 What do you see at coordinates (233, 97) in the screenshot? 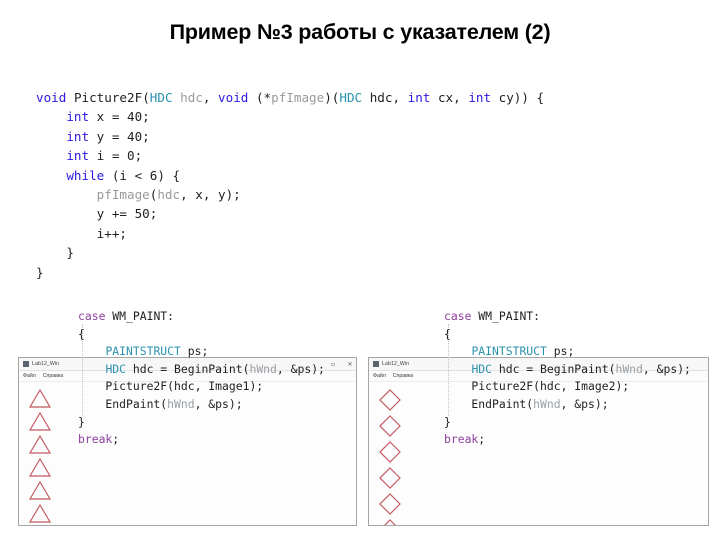
I see `code-token: void` at bounding box center [233, 97].